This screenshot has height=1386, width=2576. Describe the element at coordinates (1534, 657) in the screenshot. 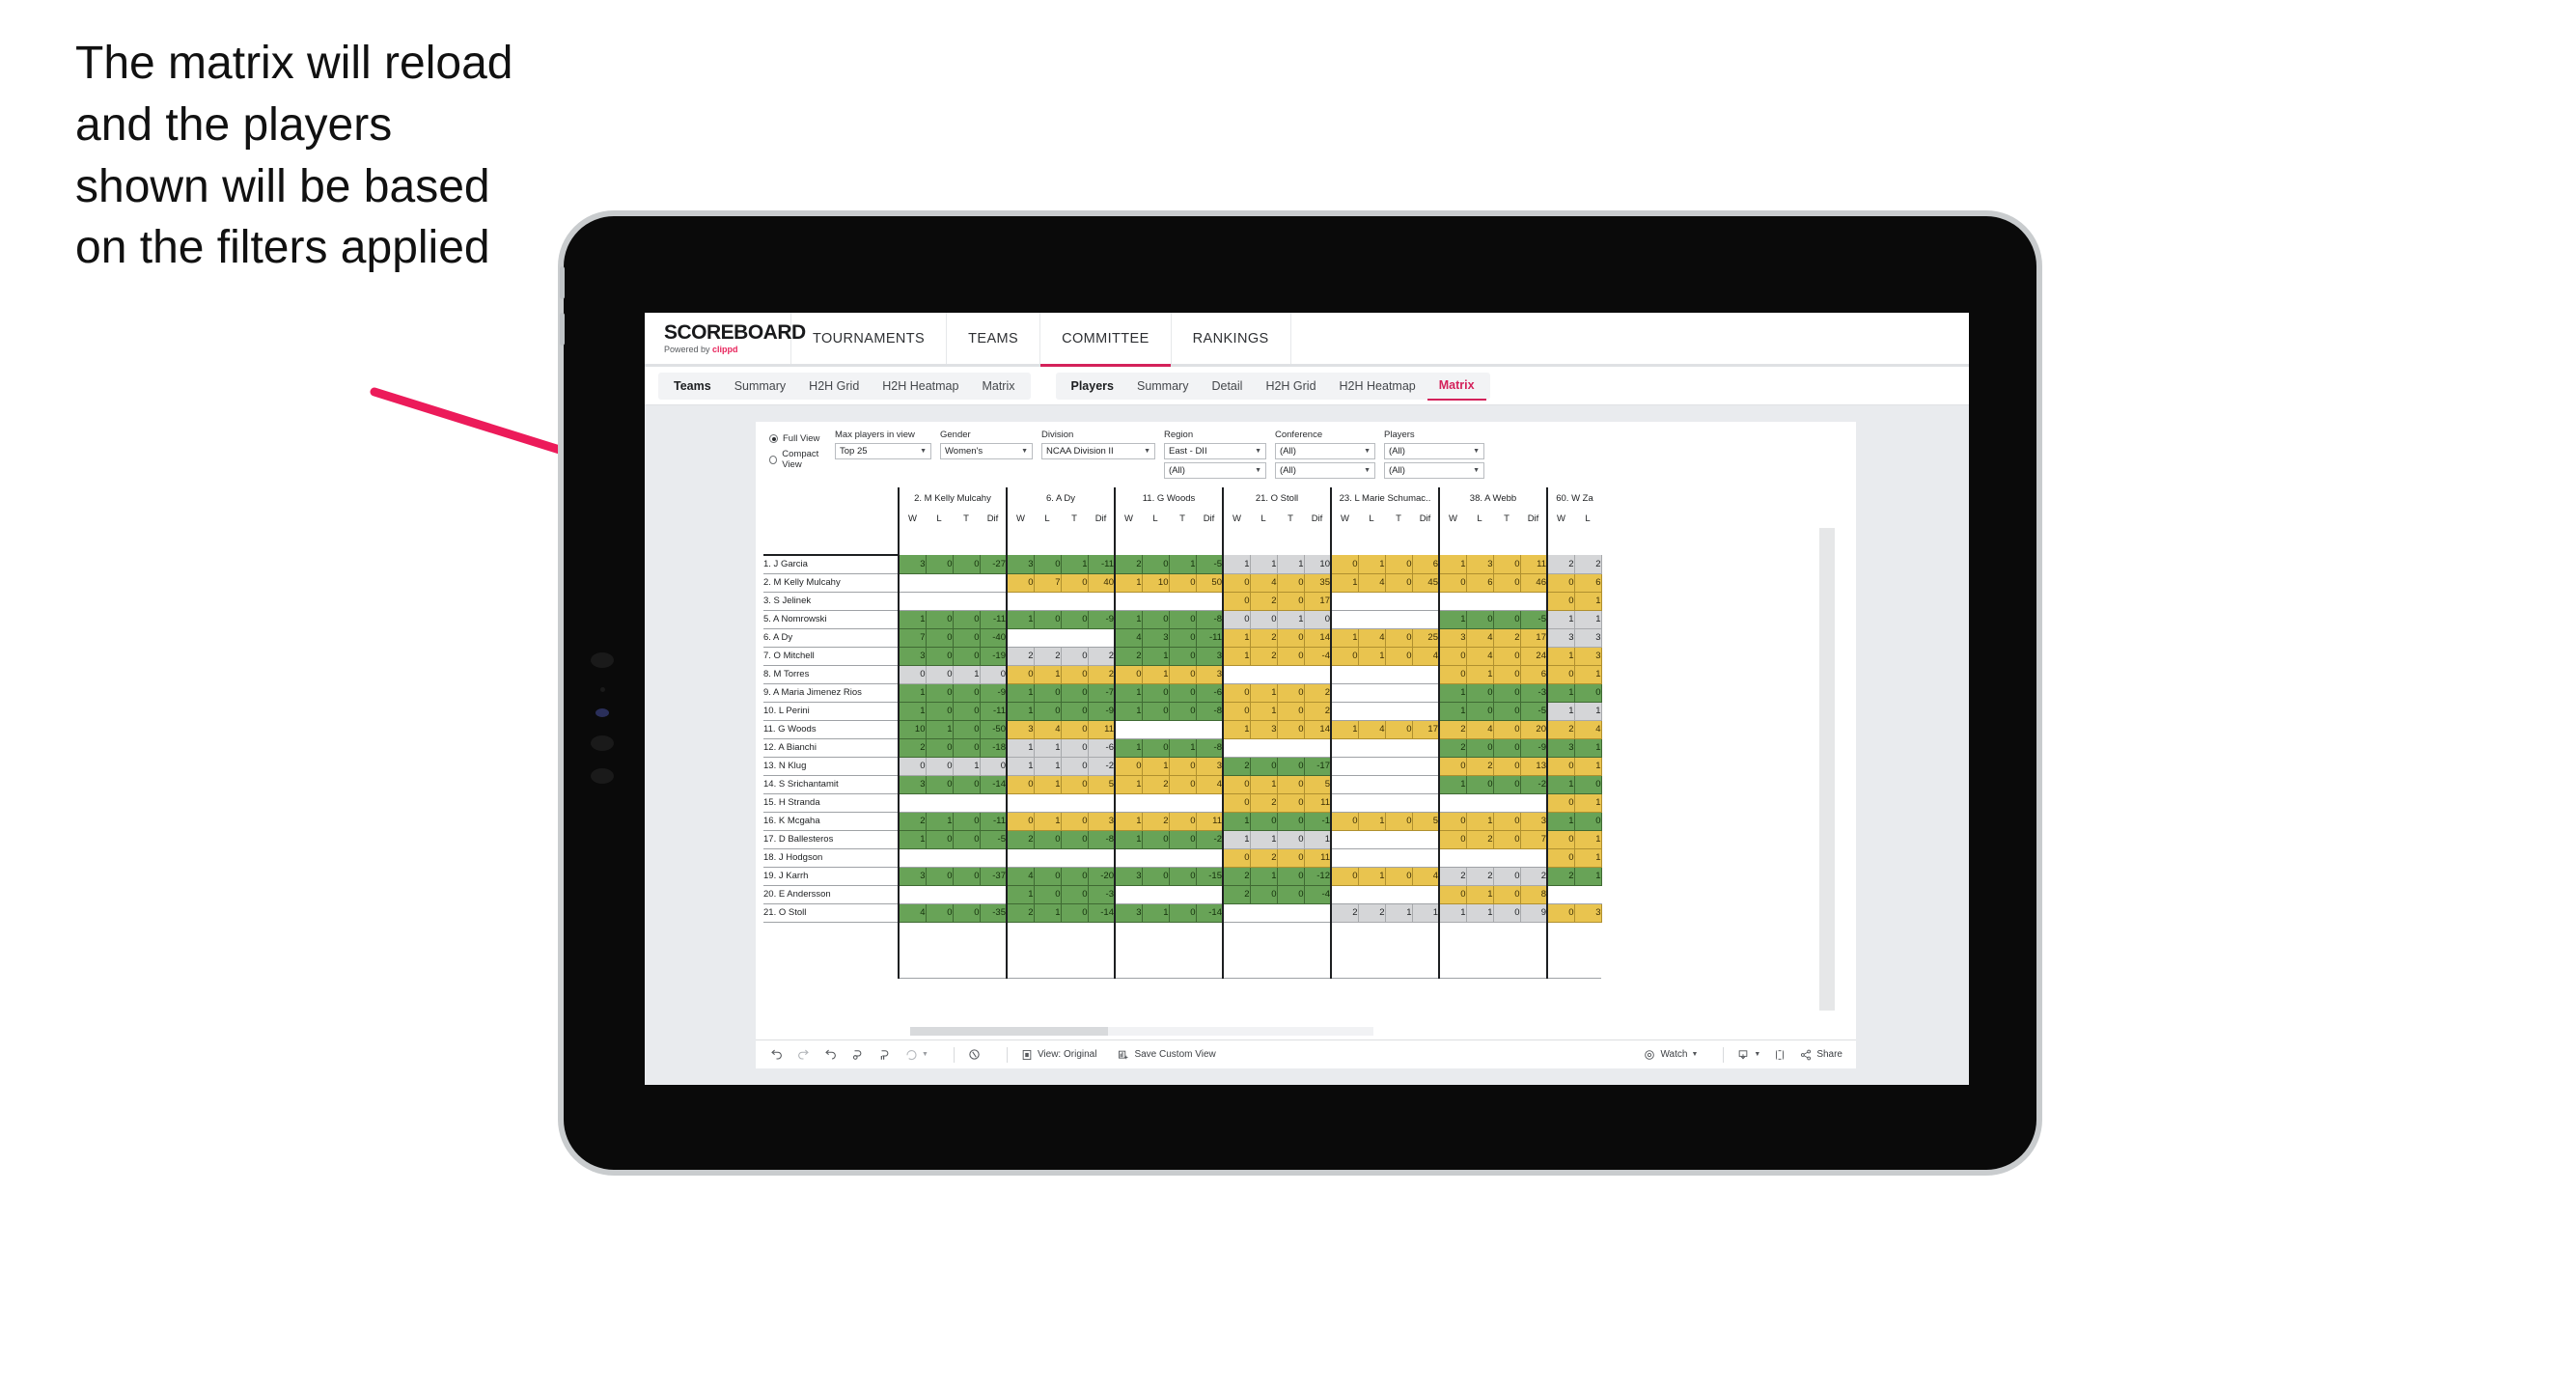

I see `matrix-cell: 24` at that location.